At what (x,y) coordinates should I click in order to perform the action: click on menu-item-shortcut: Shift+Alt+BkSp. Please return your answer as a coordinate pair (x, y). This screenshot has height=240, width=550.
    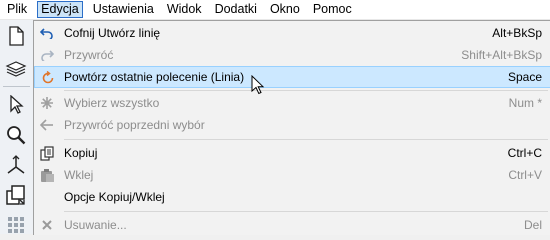
    Looking at the image, I should click on (501, 55).